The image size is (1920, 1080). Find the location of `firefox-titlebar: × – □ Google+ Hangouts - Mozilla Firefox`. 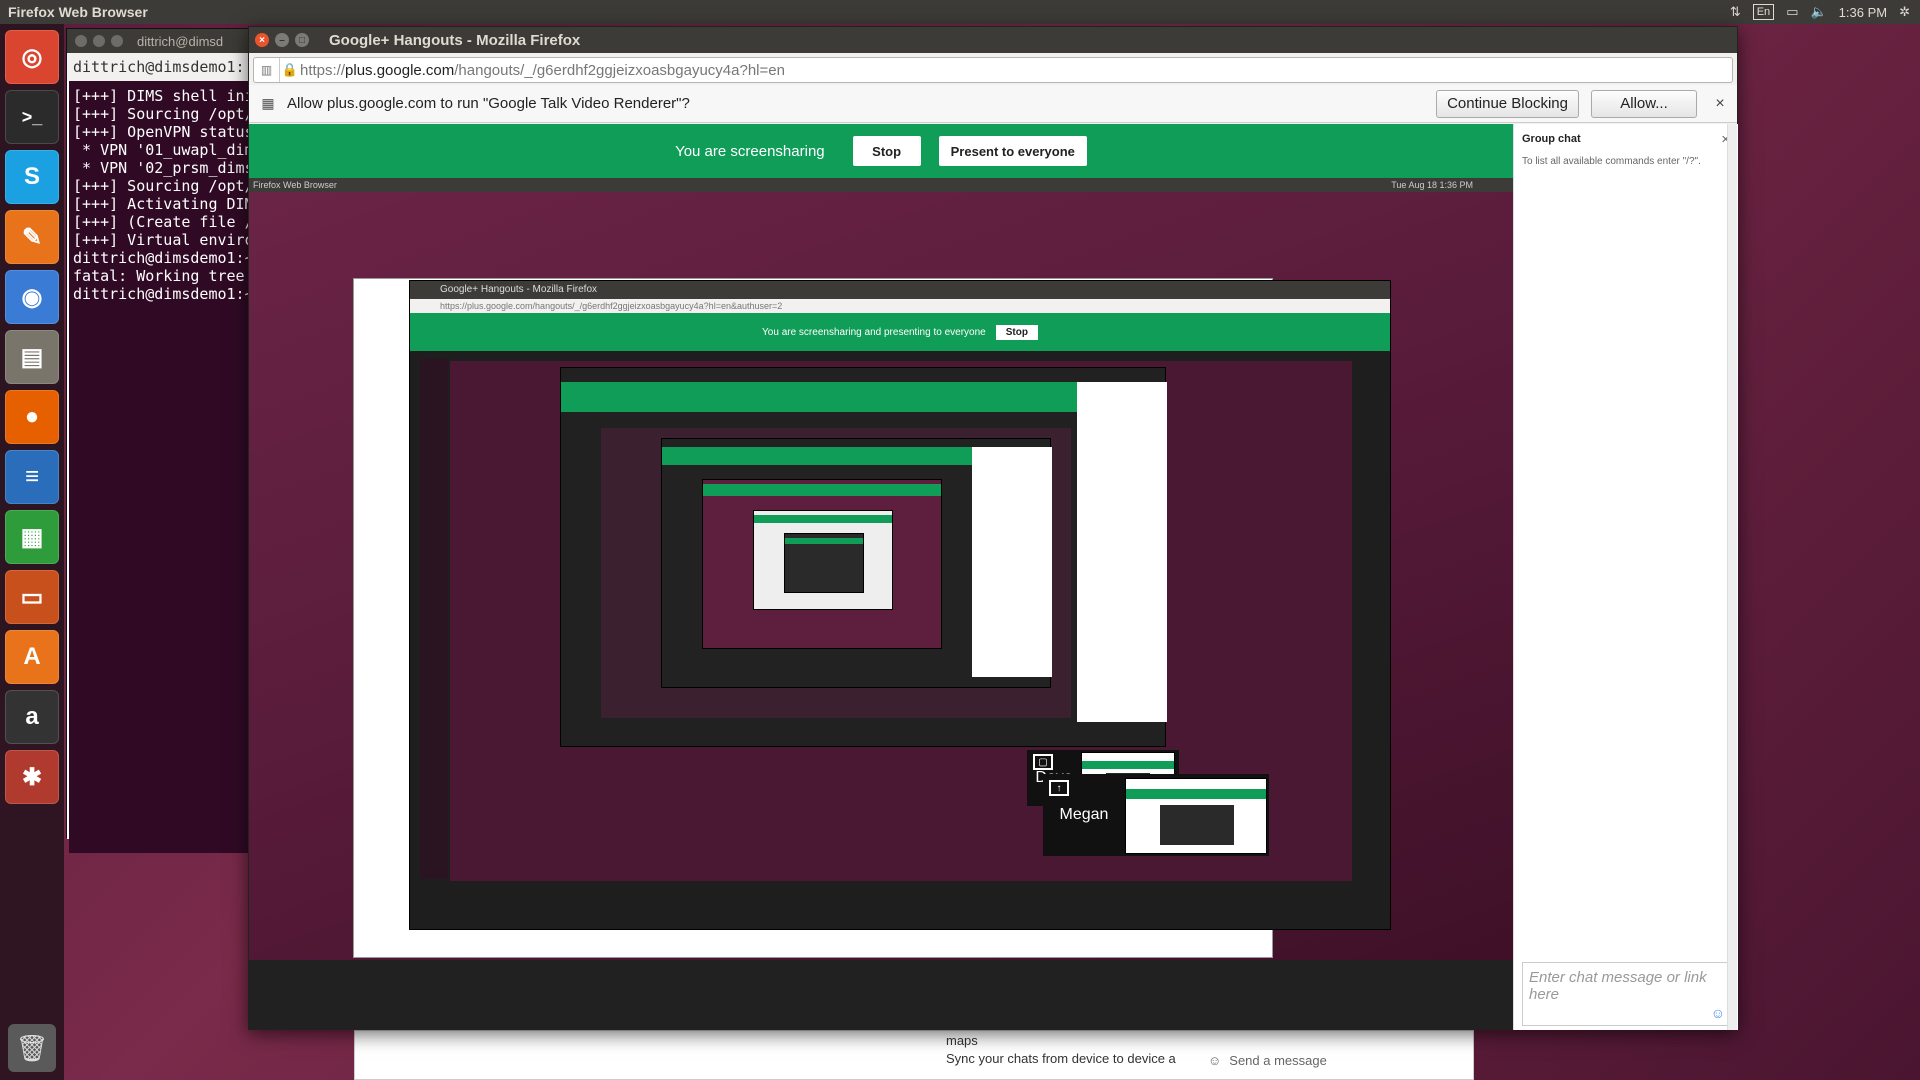

firefox-titlebar: × – □ Google+ Hangouts - Mozilla Firefox is located at coordinates (993, 40).